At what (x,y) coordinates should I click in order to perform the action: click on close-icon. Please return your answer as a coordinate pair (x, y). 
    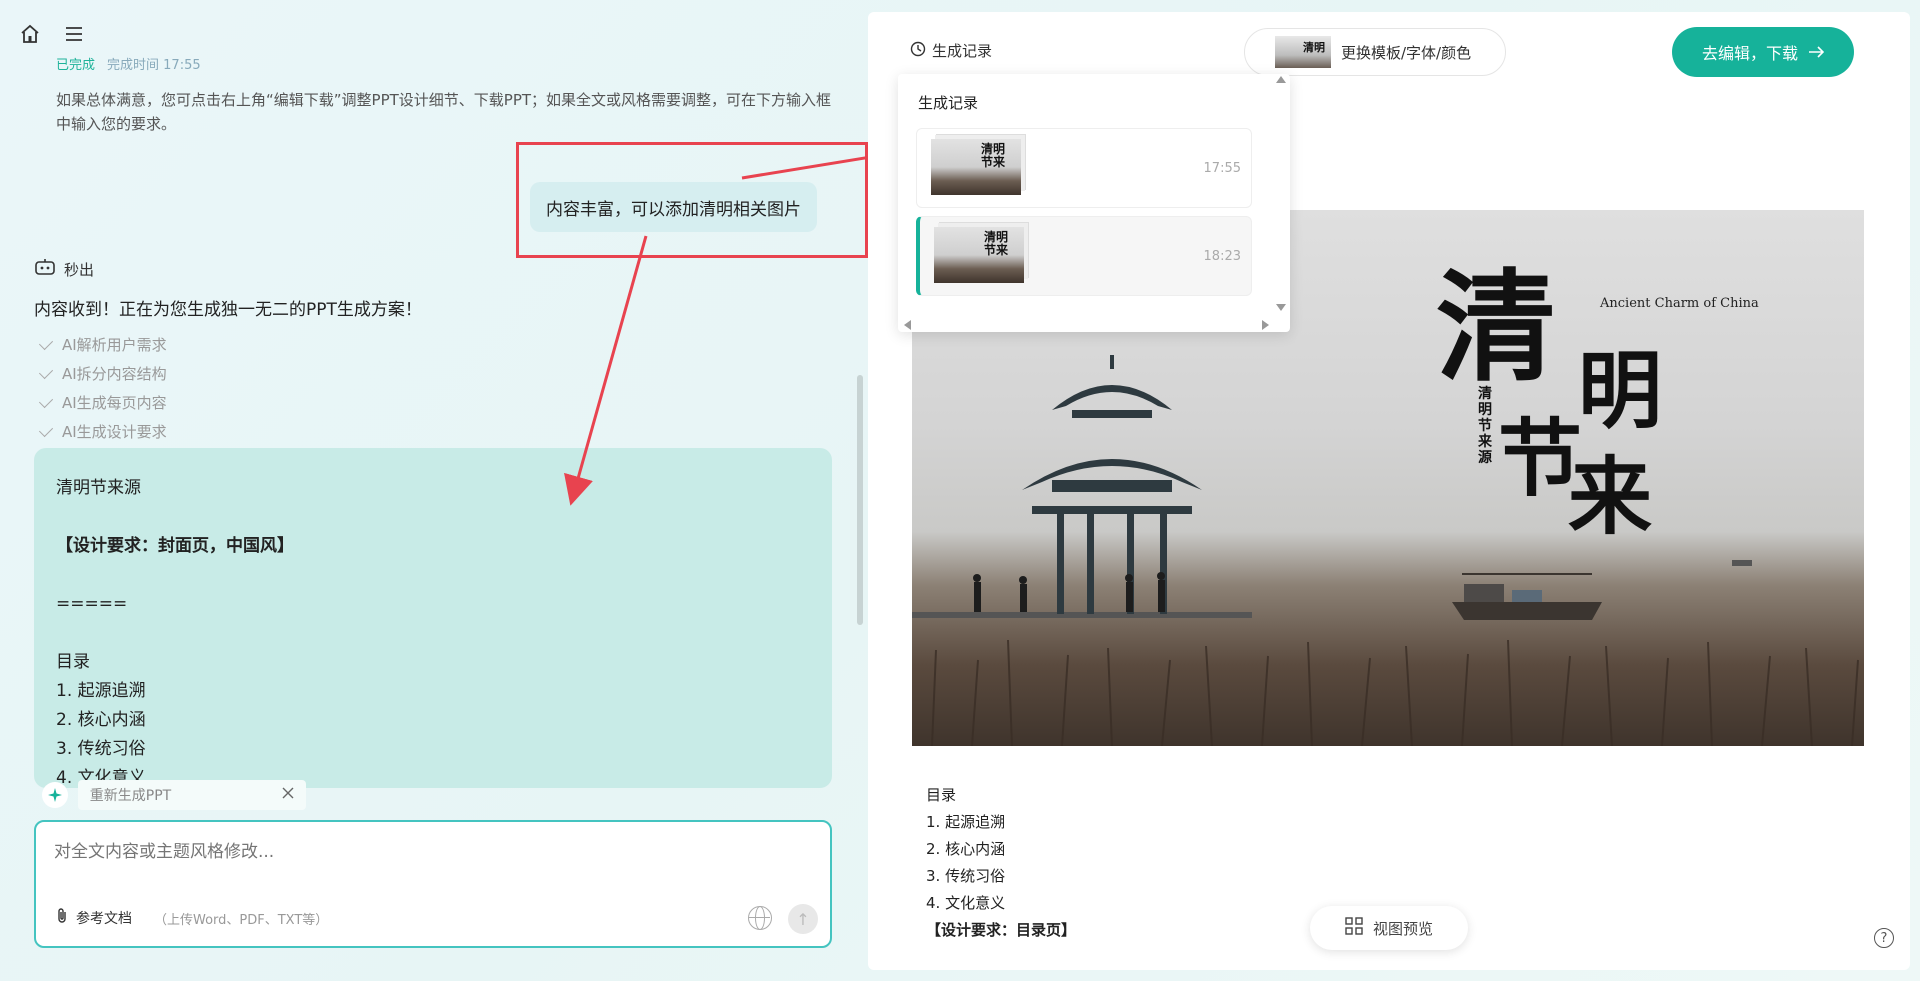
    Looking at the image, I should click on (288, 795).